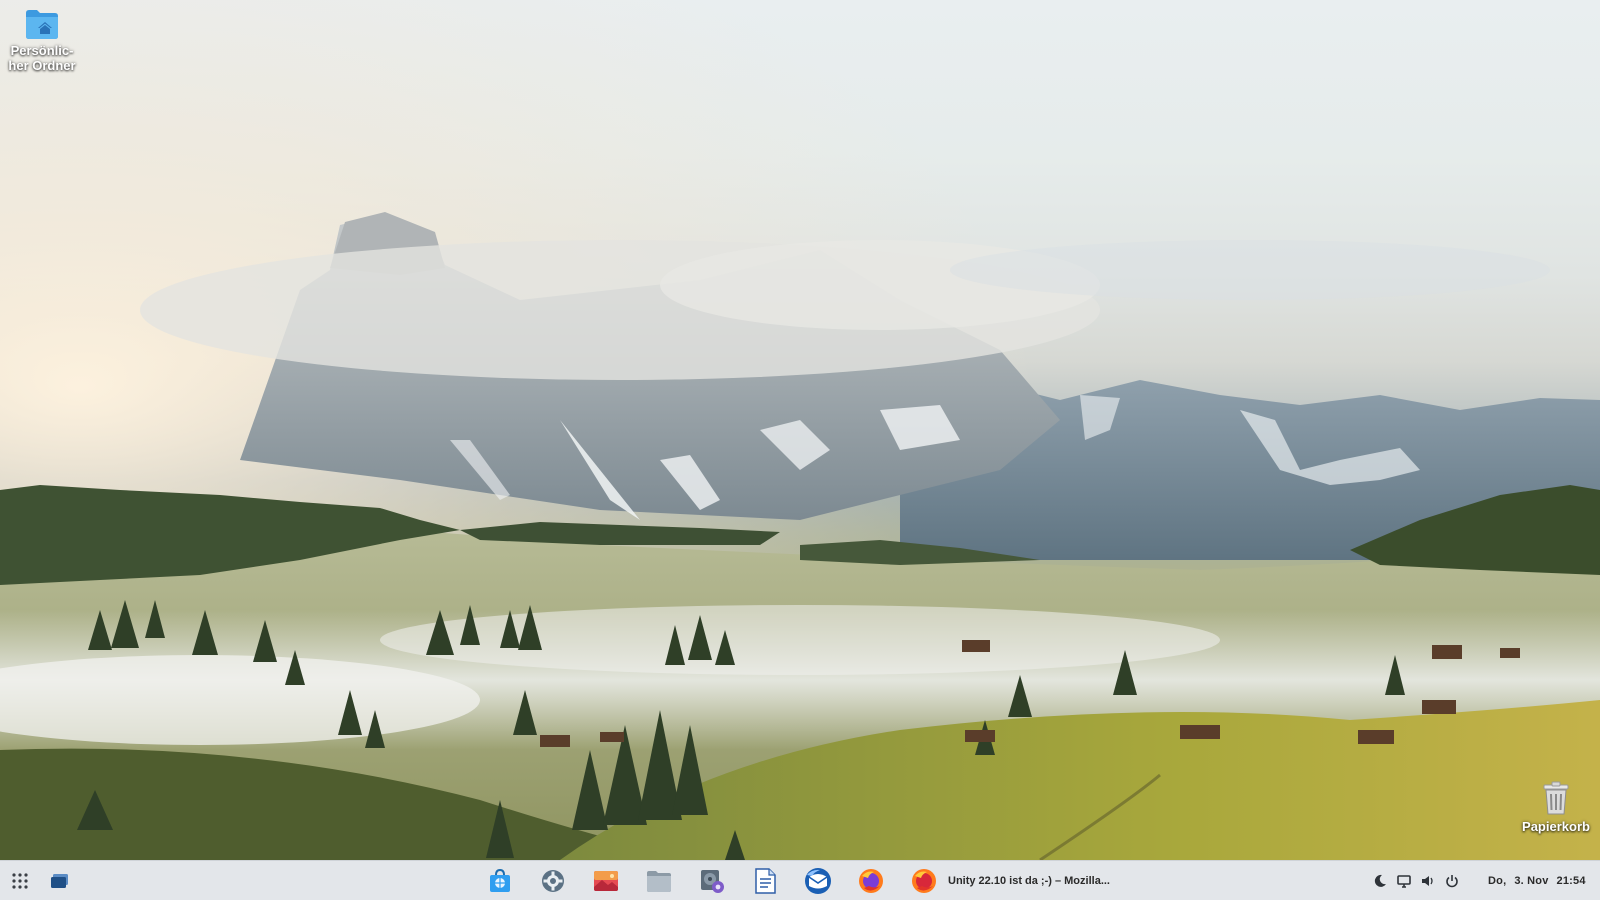  Describe the element at coordinates (1556, 826) in the screenshot. I see `trash-label: Papierkorb` at that location.